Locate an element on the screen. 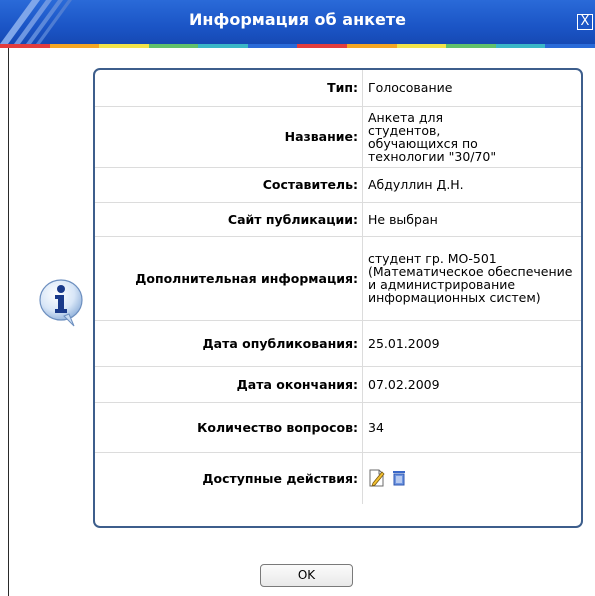 Image resolution: width=595 pixels, height=596 pixels. row-label: Дата опубликования: is located at coordinates (229, 343).